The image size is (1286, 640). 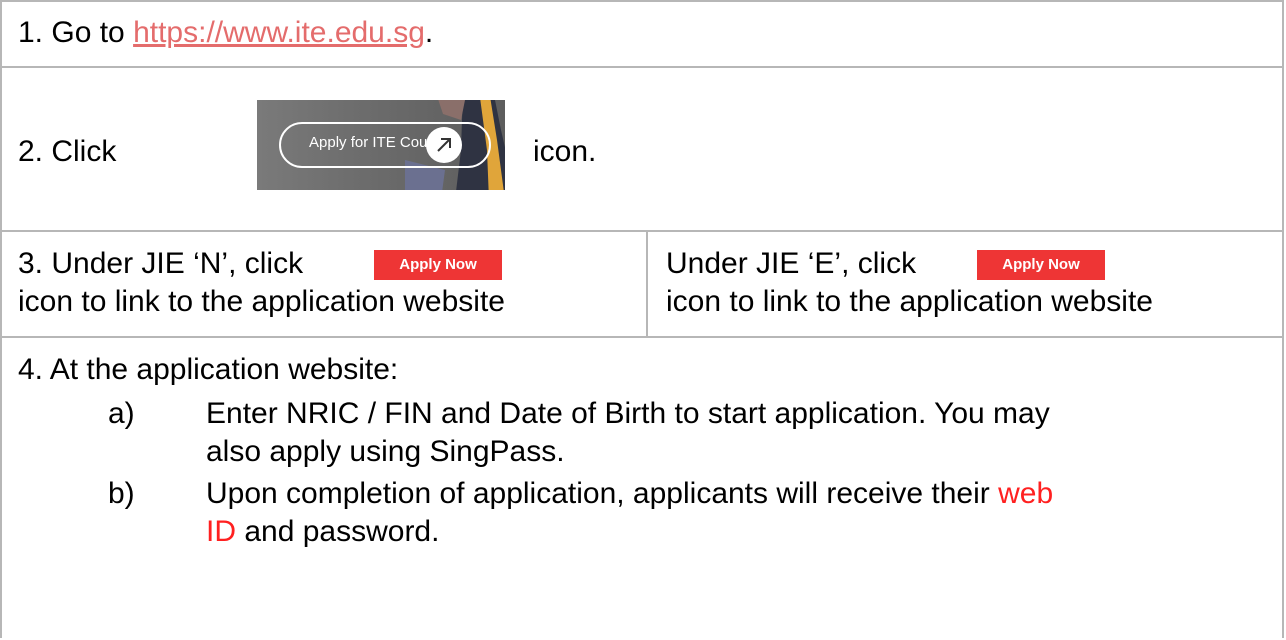 I want to click on step2-prefix: 2. Click, so click(x=67, y=151).